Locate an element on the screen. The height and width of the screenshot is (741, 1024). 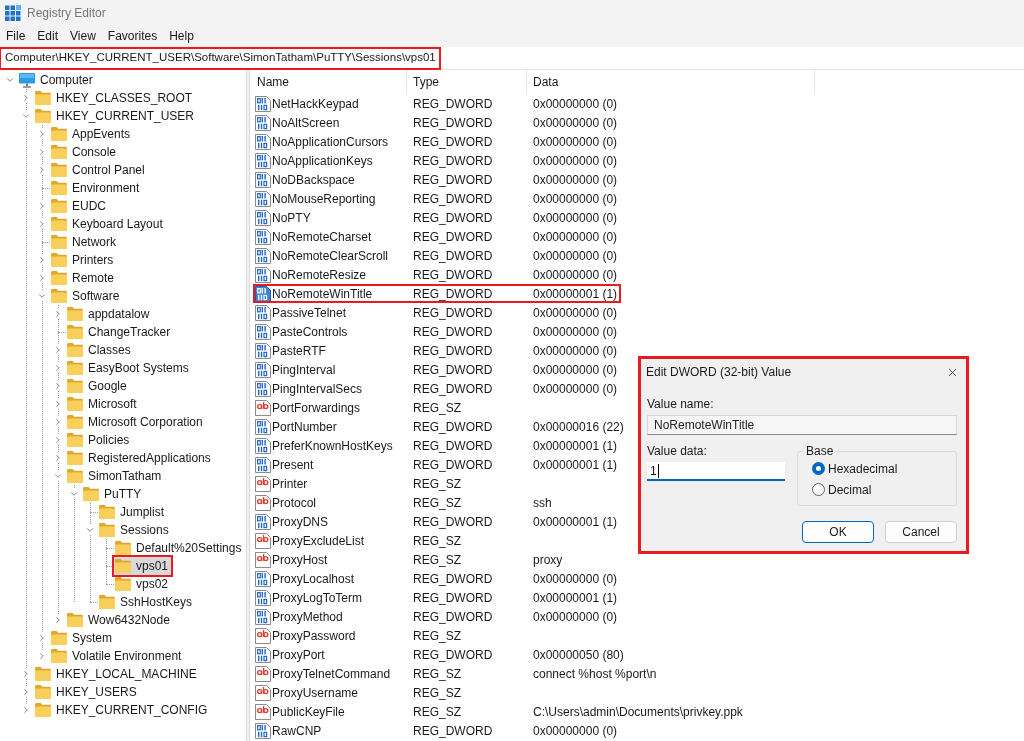
value-name: NoApplicationCursors is located at coordinates (330, 141).